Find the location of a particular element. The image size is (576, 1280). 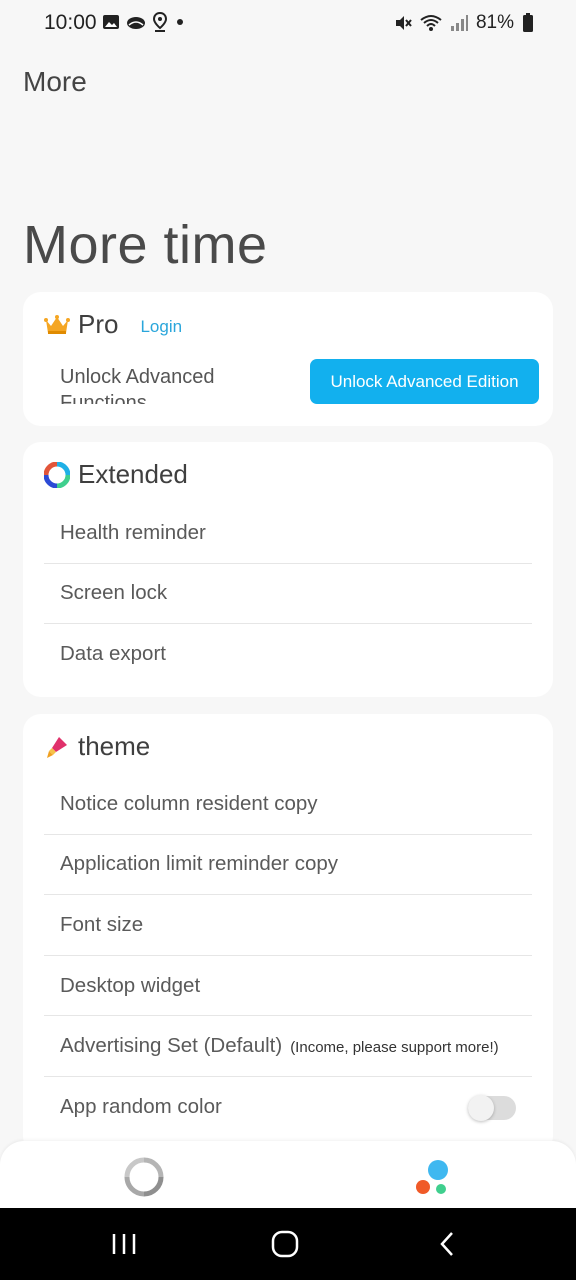

back-icon is located at coordinates (448, 1244).